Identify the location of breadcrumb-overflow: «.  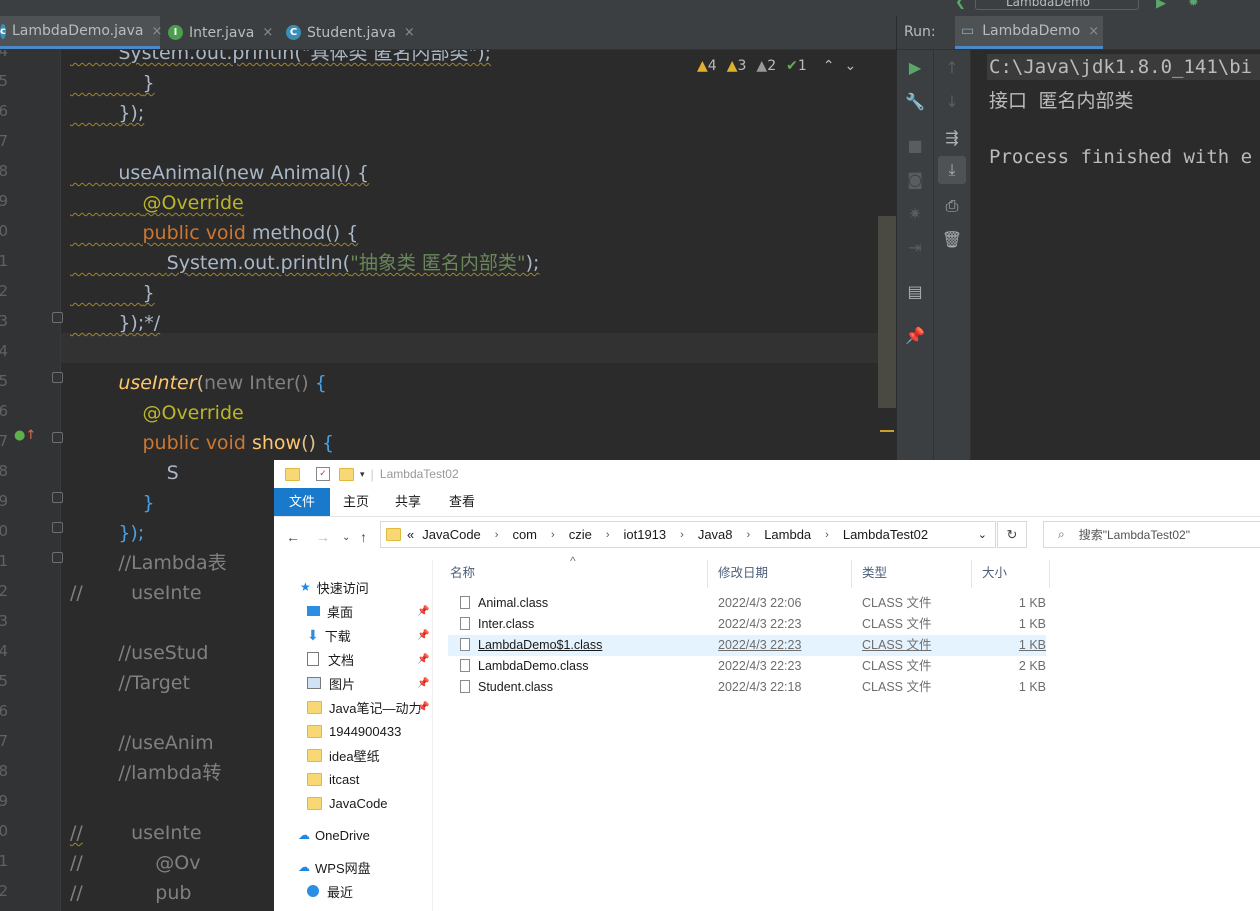
(410, 534).